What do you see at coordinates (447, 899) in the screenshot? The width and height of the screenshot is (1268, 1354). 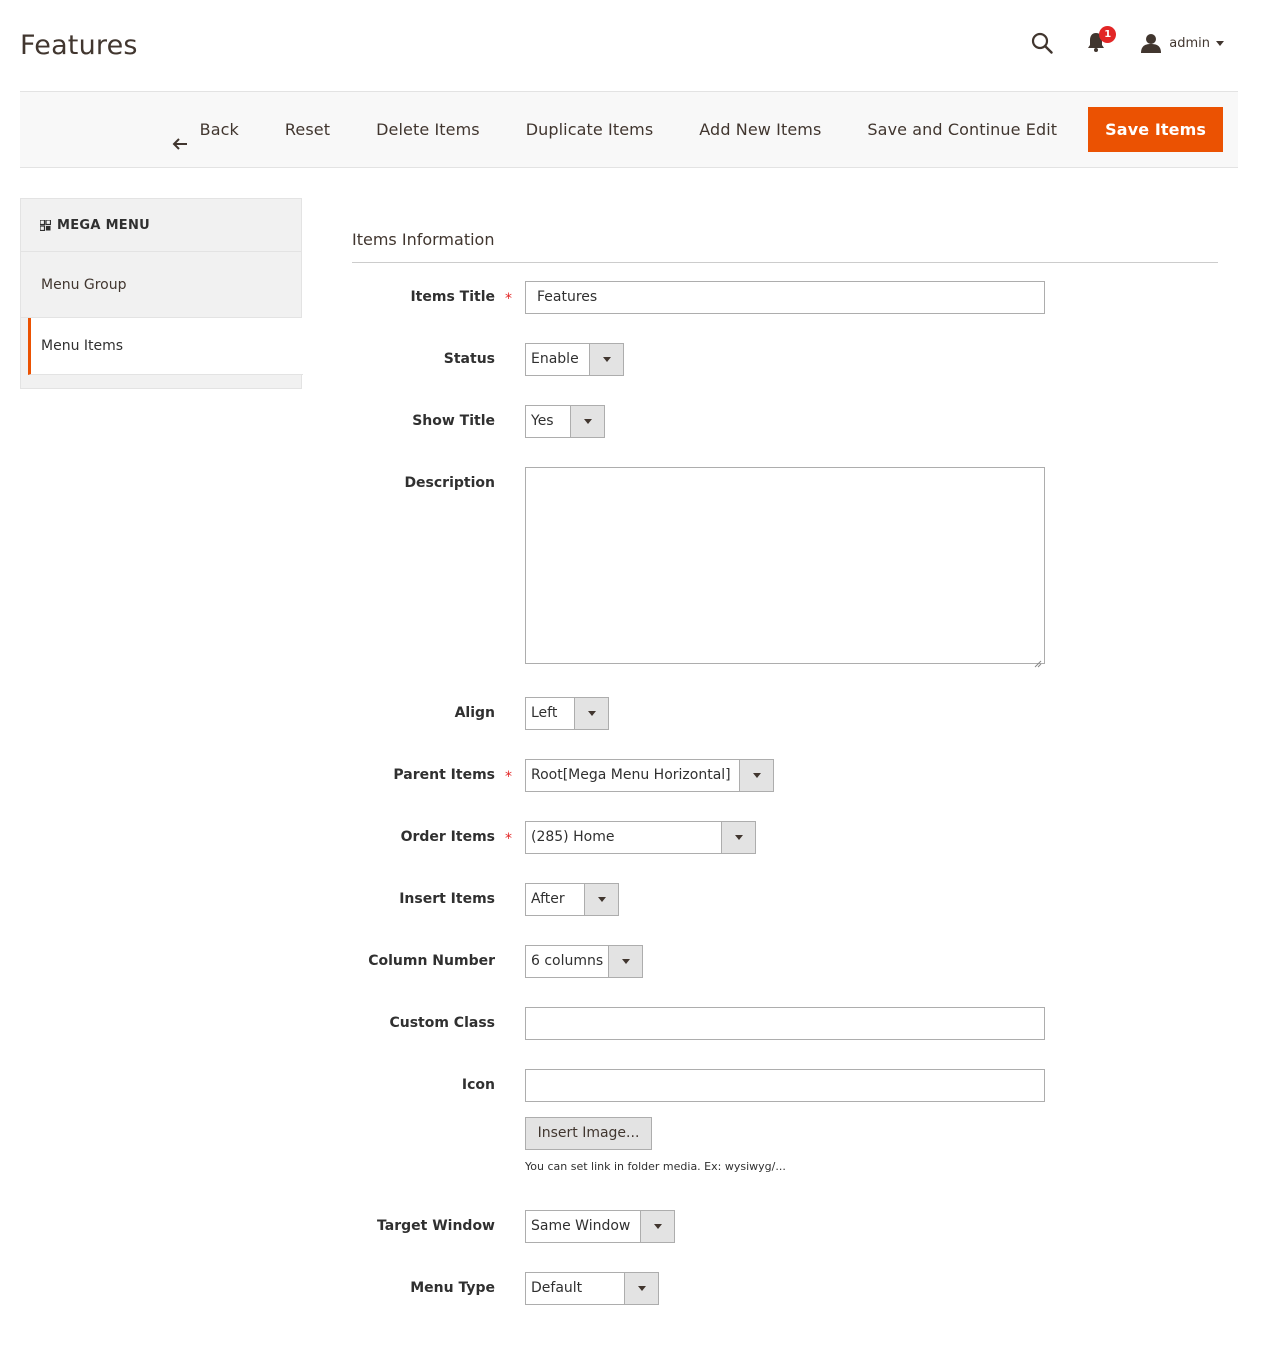 I see `insert-items-label: Insert Items` at bounding box center [447, 899].